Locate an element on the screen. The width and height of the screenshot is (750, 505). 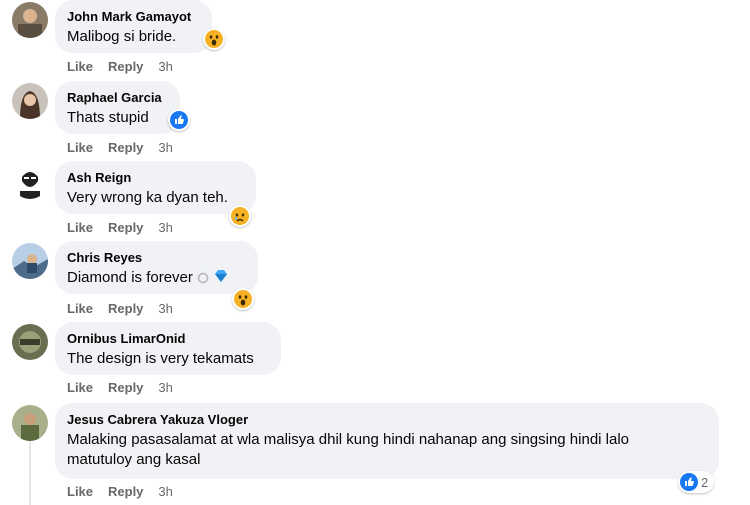
commenter-name: Jesus Cabrera Yakuza Vloger is located at coordinates (387, 419).